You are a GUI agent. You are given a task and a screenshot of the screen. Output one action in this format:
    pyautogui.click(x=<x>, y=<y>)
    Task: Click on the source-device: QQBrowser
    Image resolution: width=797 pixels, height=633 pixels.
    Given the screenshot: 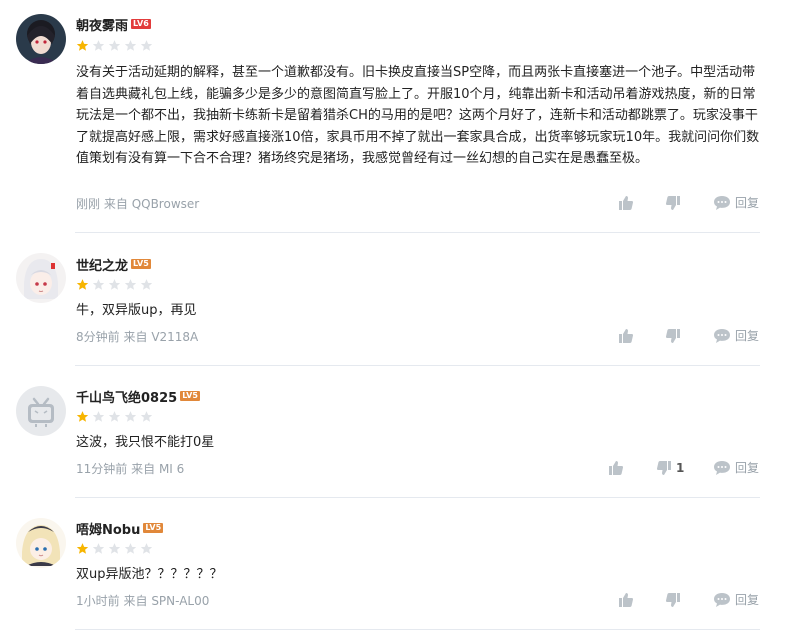 What is the action you would take?
    pyautogui.click(x=165, y=204)
    